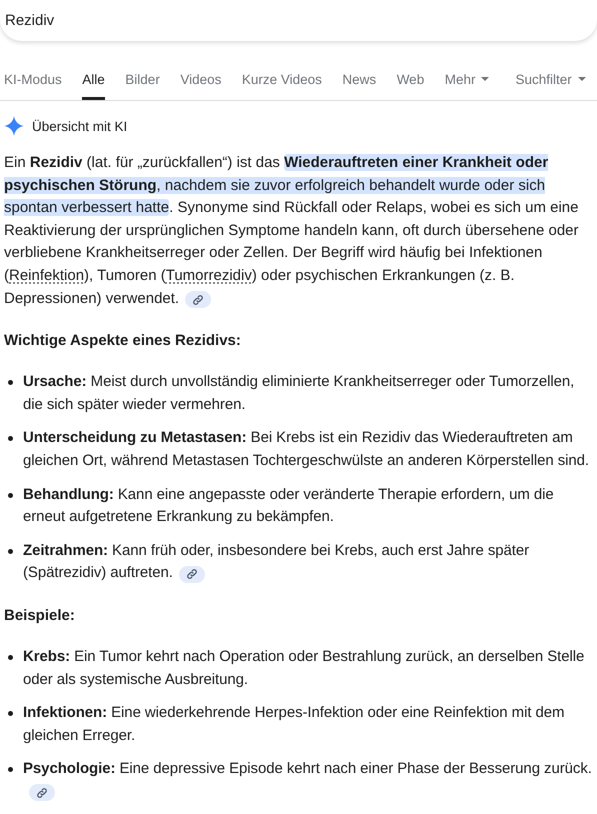 The width and height of the screenshot is (597, 814). Describe the element at coordinates (40, 616) in the screenshot. I see `section-heading: Beispiele:` at that location.